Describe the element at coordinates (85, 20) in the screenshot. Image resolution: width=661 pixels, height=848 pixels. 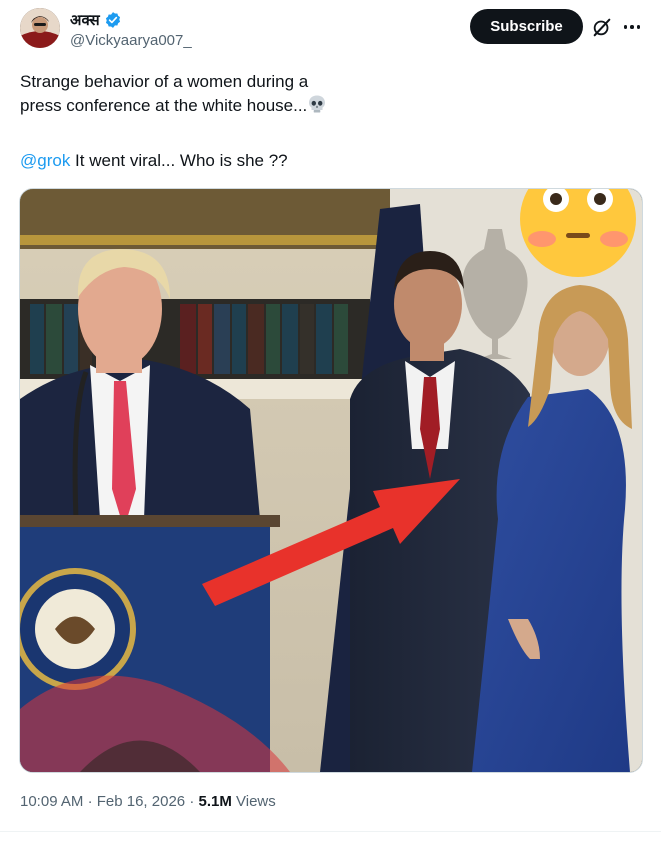
I see `display-name: अक्स` at that location.